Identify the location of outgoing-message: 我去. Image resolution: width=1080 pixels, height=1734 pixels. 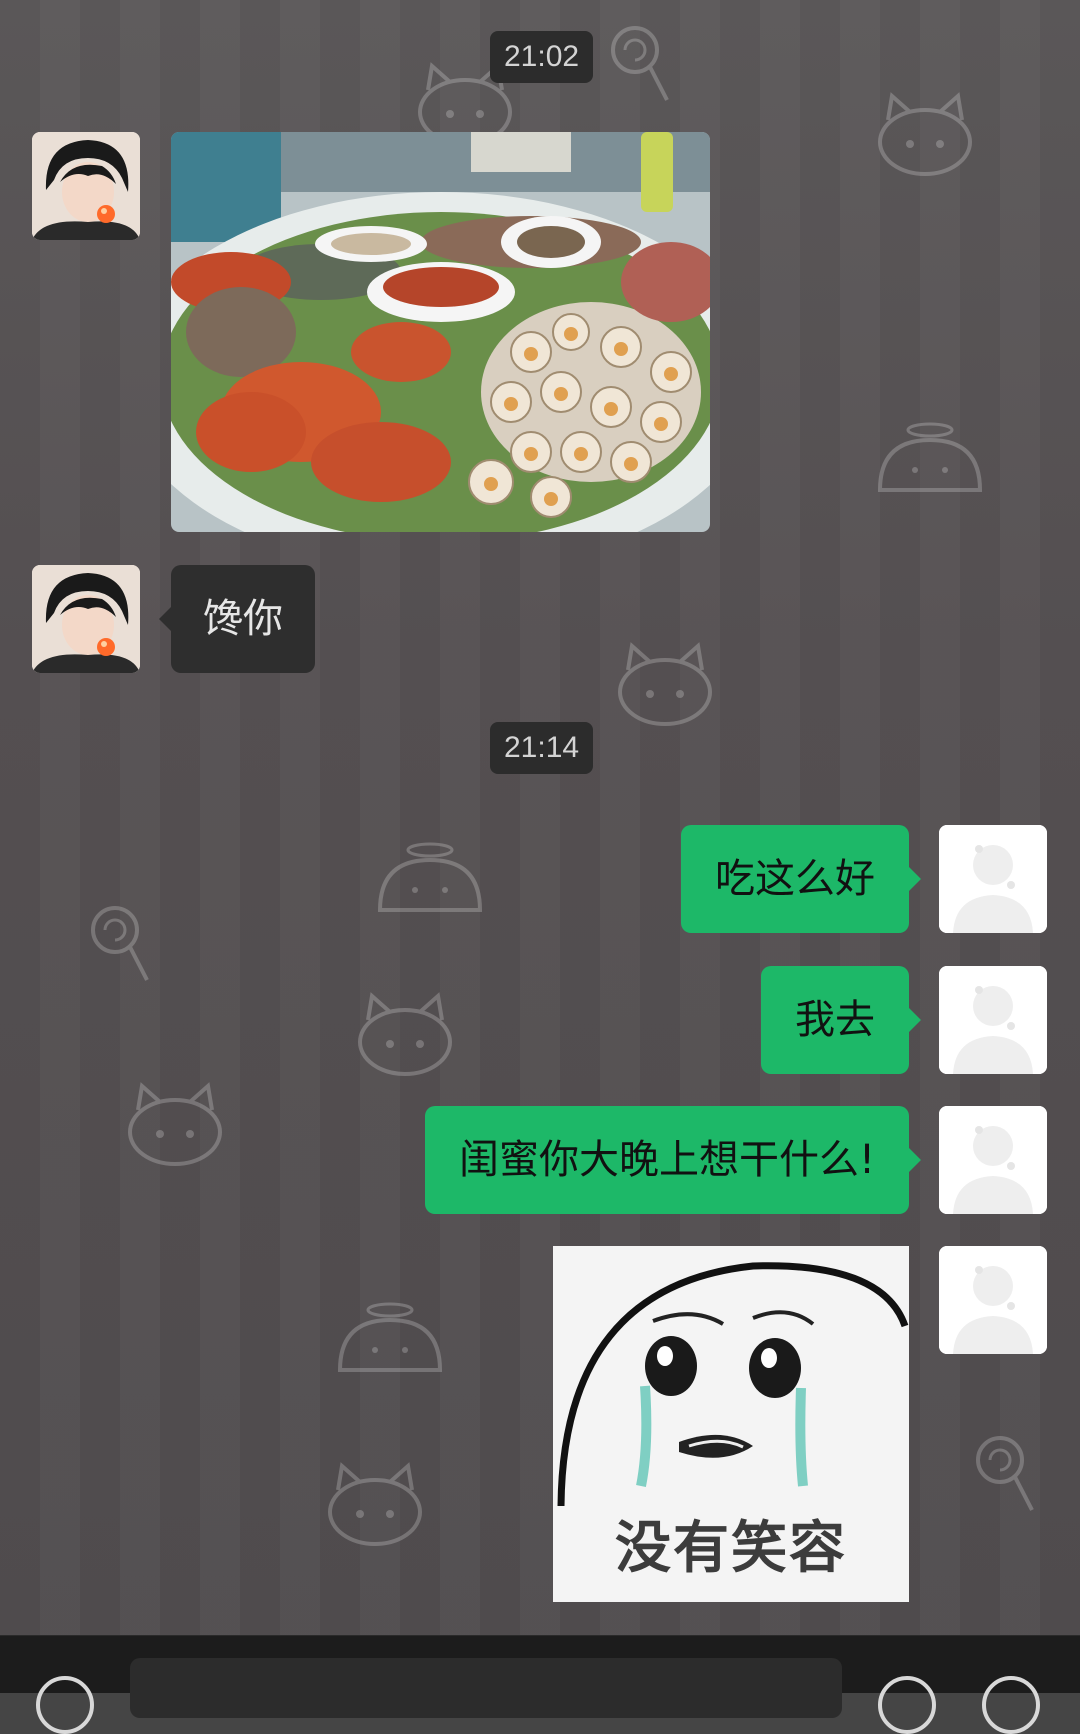
(835, 1020).